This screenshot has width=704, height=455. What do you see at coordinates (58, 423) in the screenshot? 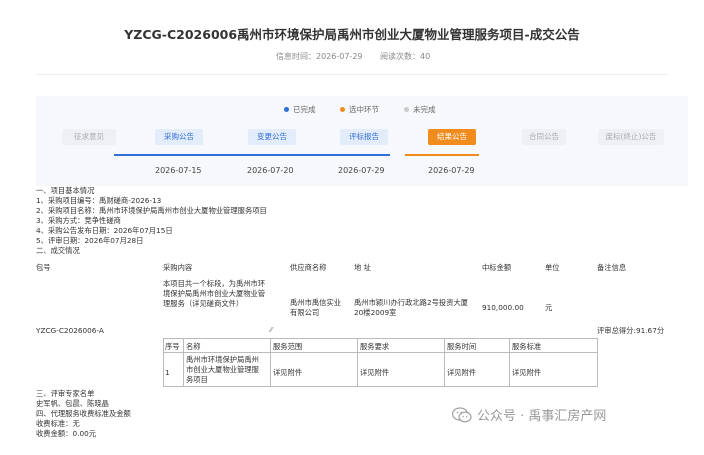
I see `fee-standard: 收费标准：无` at bounding box center [58, 423].